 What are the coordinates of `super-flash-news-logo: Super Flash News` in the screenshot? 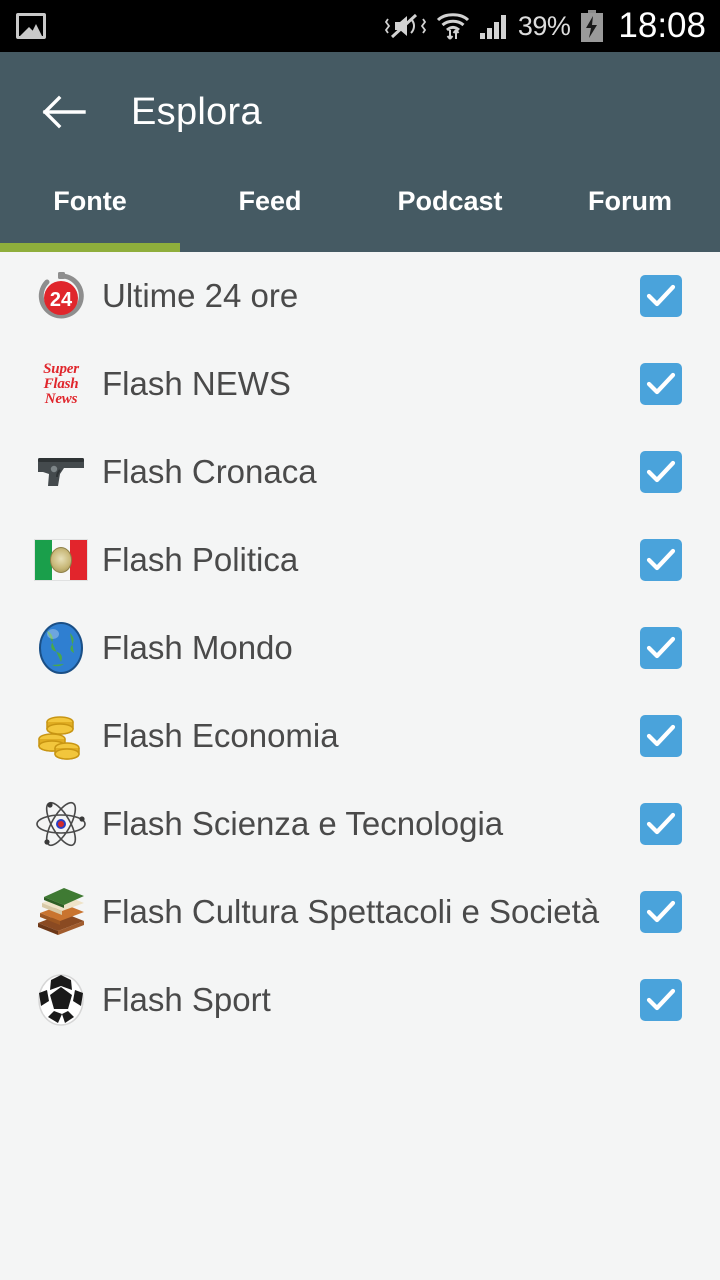 It's located at (61, 384).